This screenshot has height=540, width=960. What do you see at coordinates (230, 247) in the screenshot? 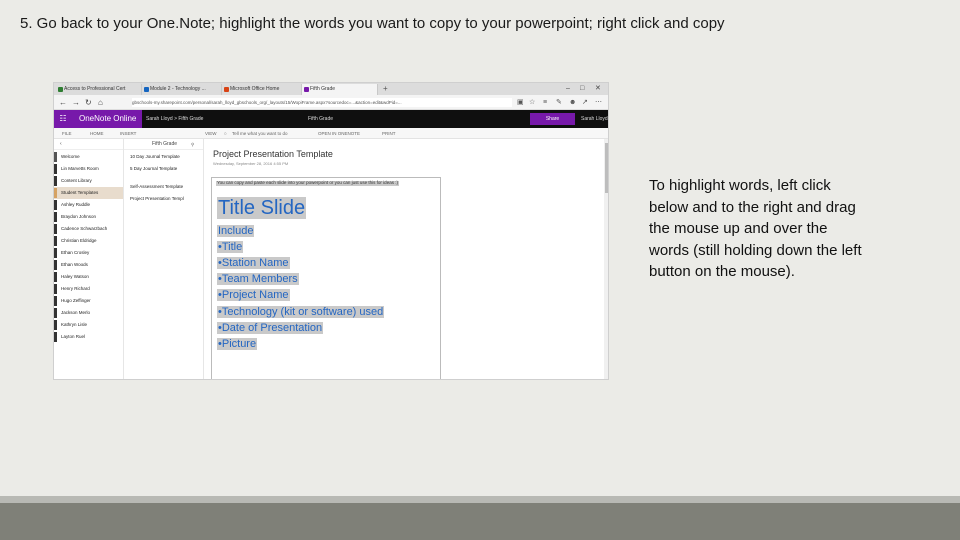
I see `highlighted-item: •Title` at bounding box center [230, 247].